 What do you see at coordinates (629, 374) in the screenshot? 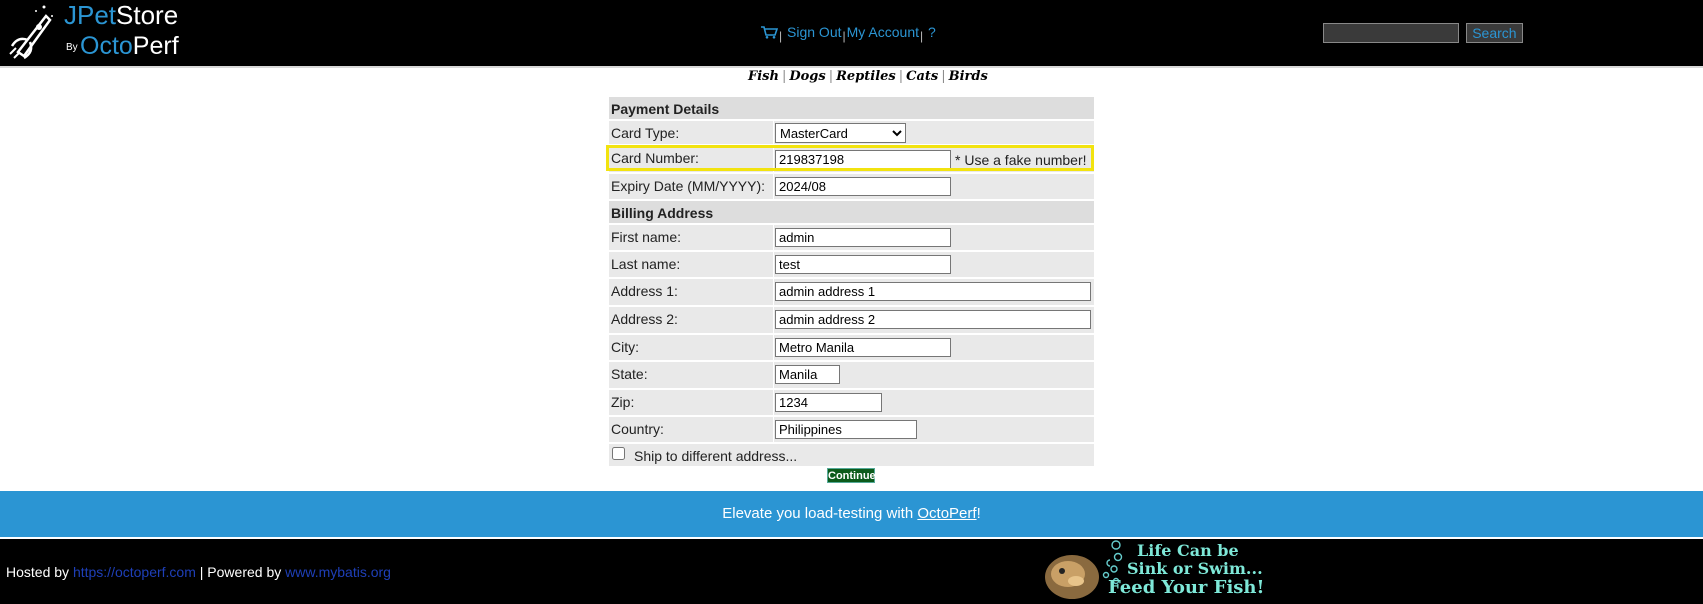
I see `state-label: State:` at bounding box center [629, 374].